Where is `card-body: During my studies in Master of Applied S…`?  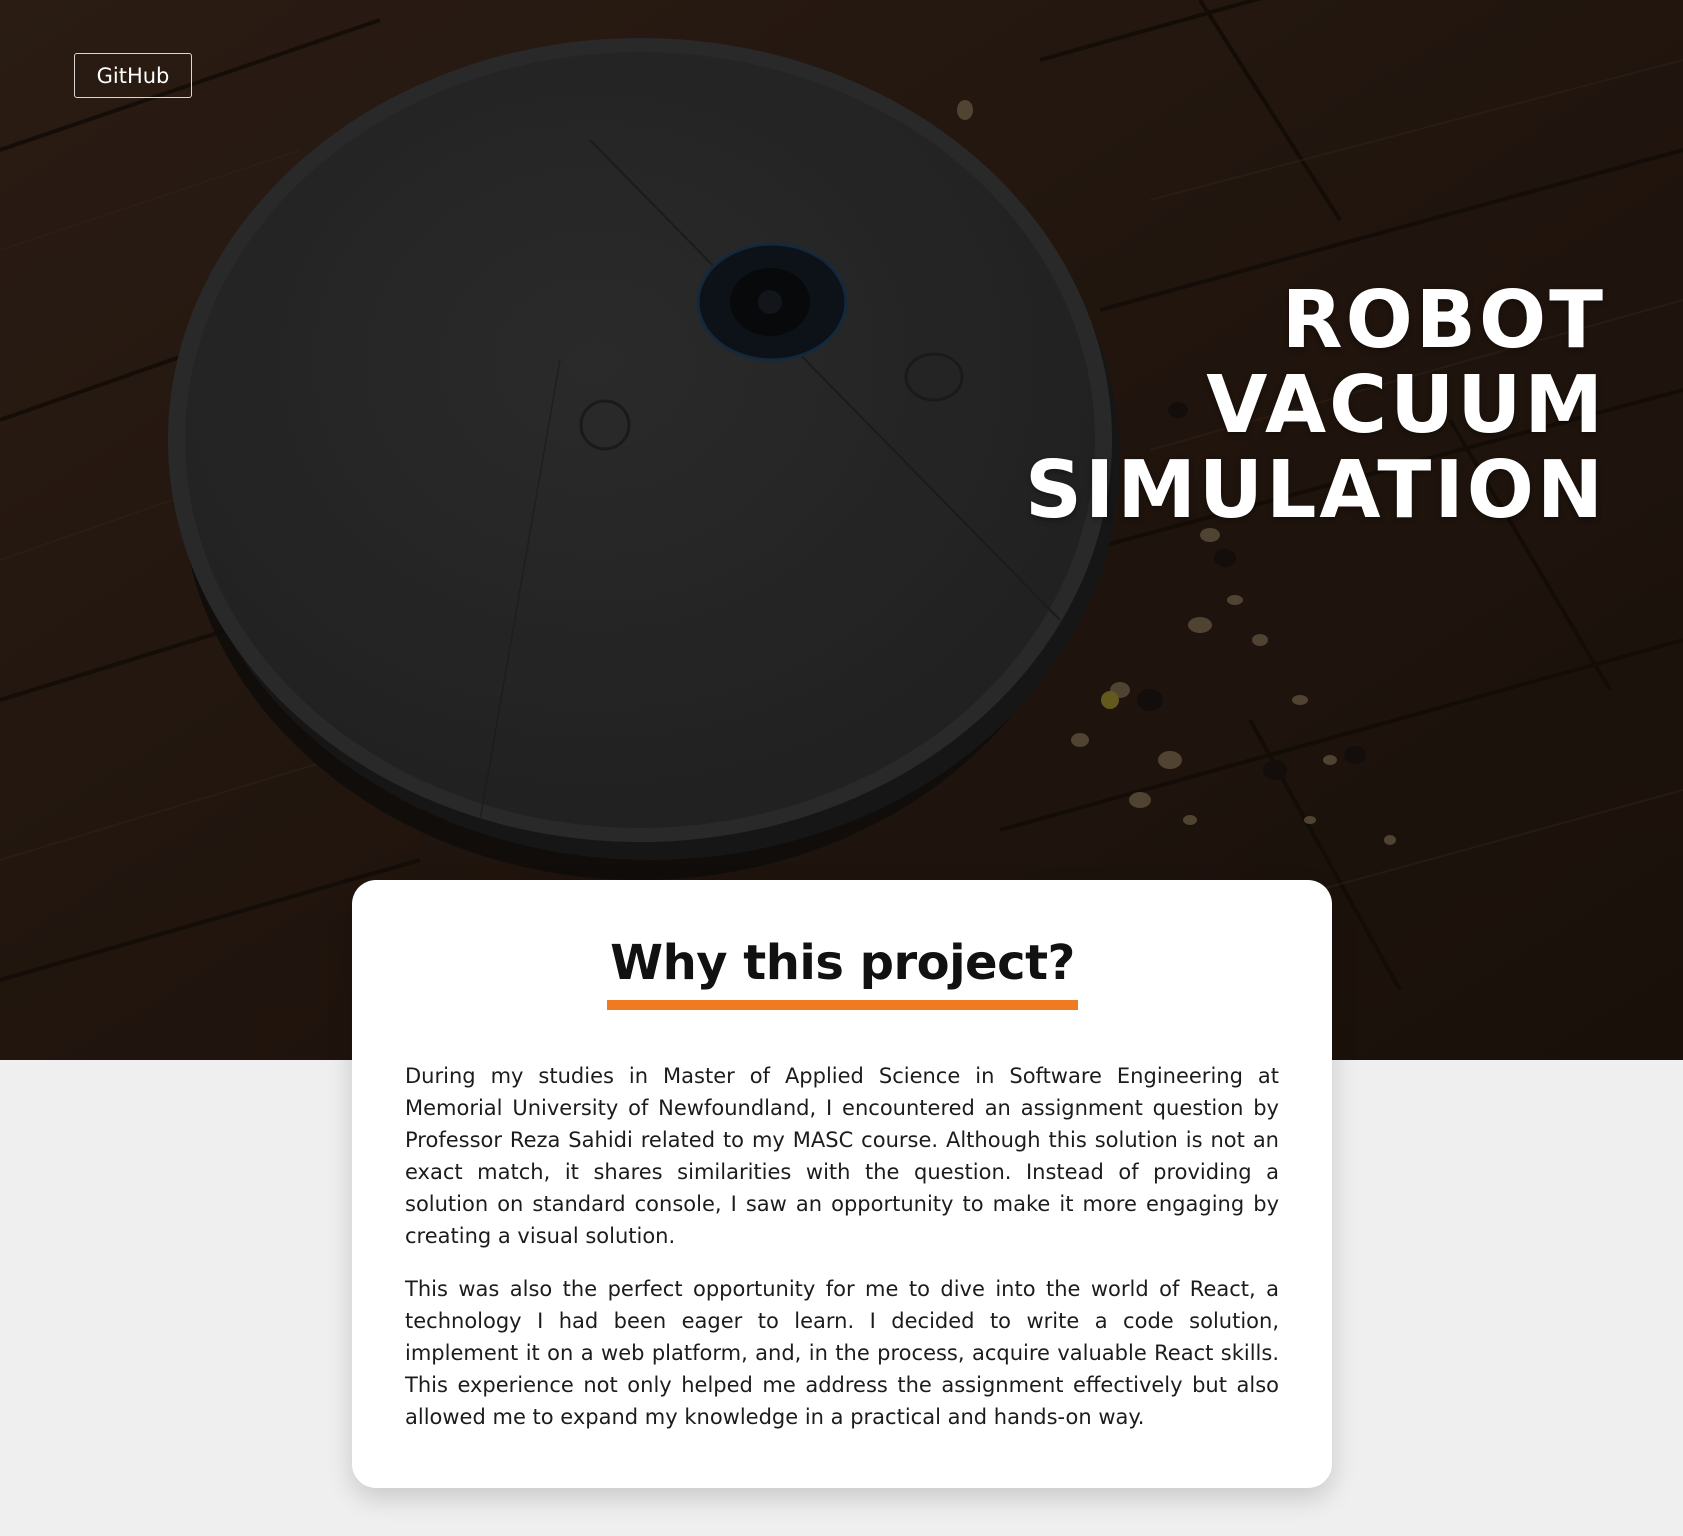
card-body: During my studies in Master of Applied S… is located at coordinates (842, 1257).